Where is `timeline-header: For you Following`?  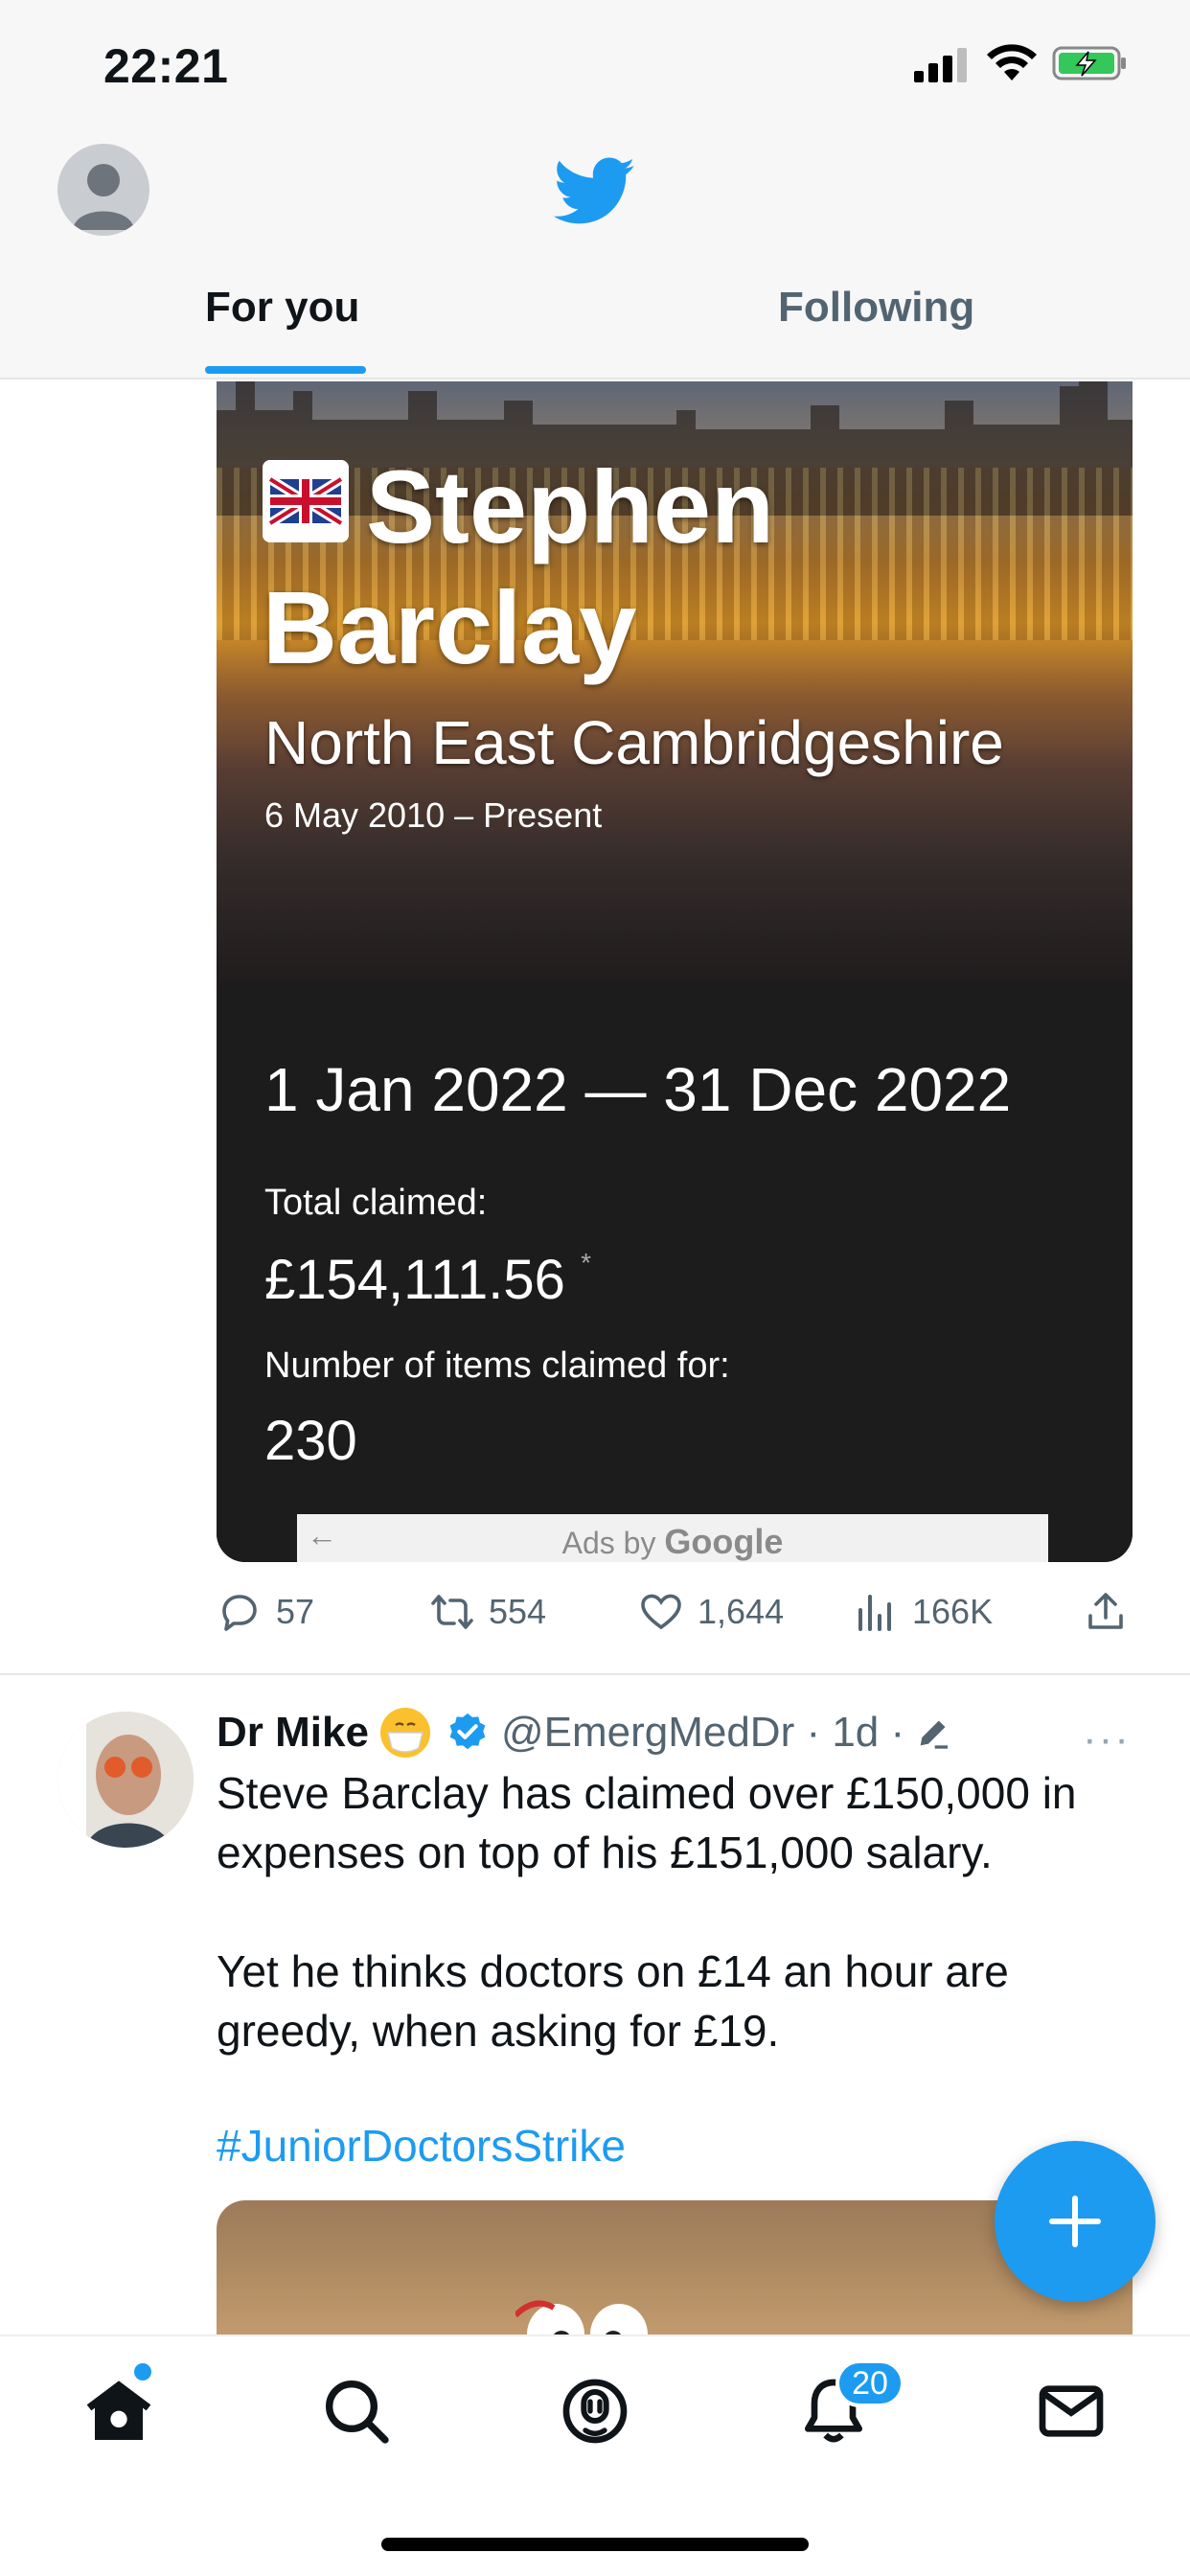
timeline-header: For you Following is located at coordinates (595, 257).